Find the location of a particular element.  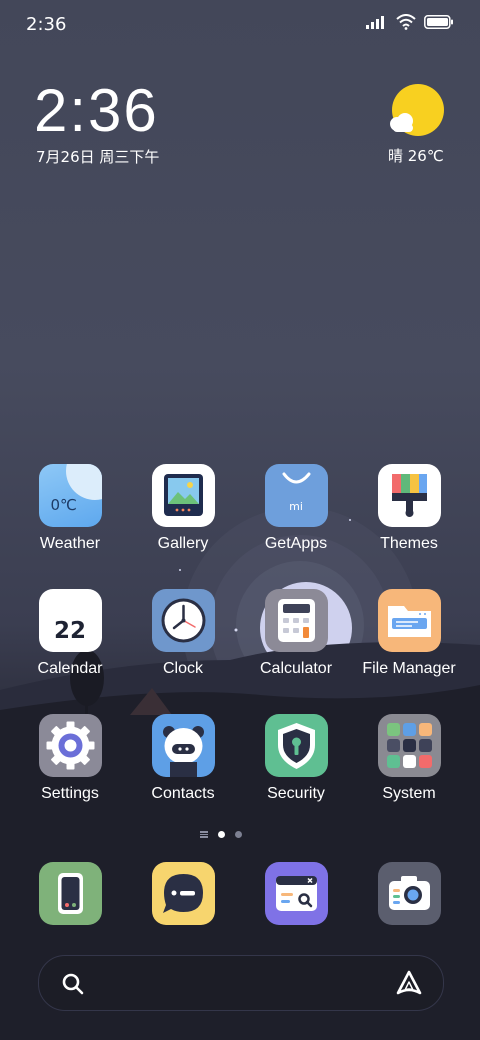

getapps-mi-text: mi is located at coordinates (296, 506).